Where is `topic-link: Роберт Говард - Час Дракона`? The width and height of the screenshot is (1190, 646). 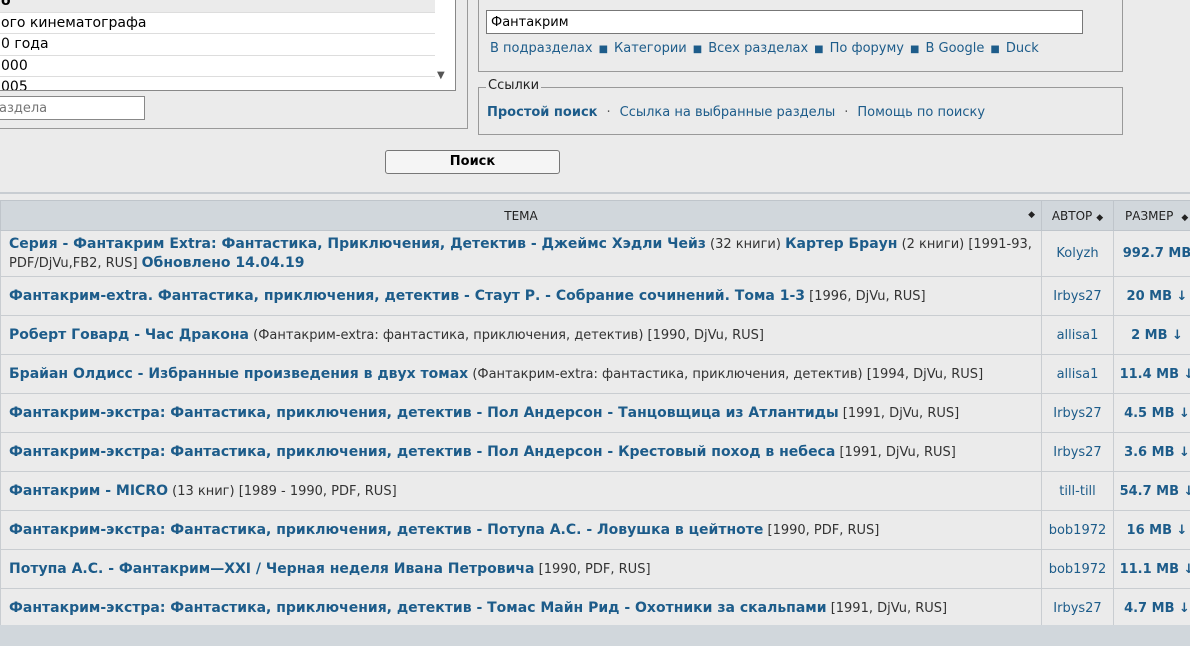
topic-link: Роберт Говард - Час Дракона is located at coordinates (129, 335).